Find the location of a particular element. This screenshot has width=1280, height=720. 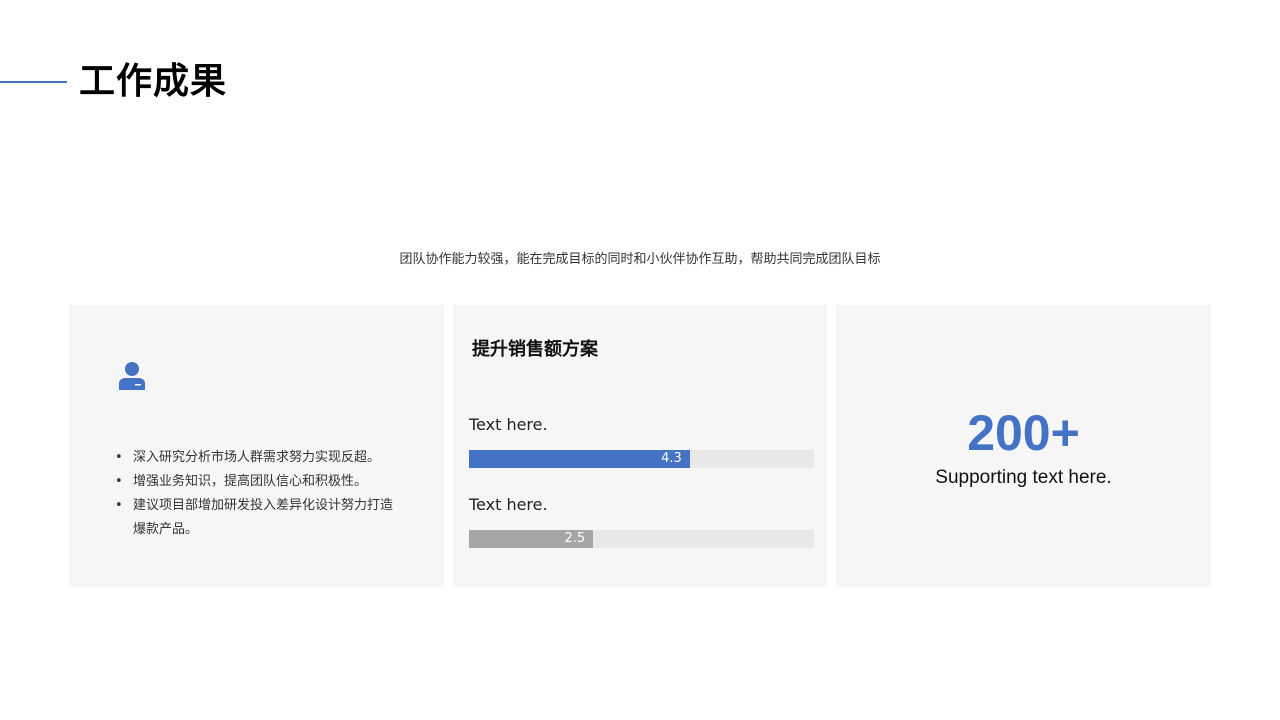

progress-track-2: 2.5 is located at coordinates (641, 539).